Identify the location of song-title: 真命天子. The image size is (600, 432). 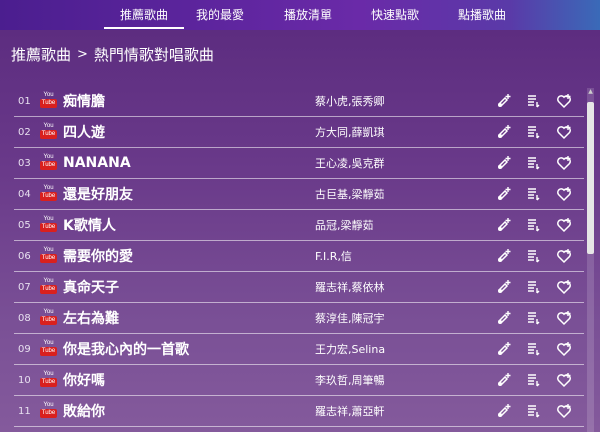
(191, 287).